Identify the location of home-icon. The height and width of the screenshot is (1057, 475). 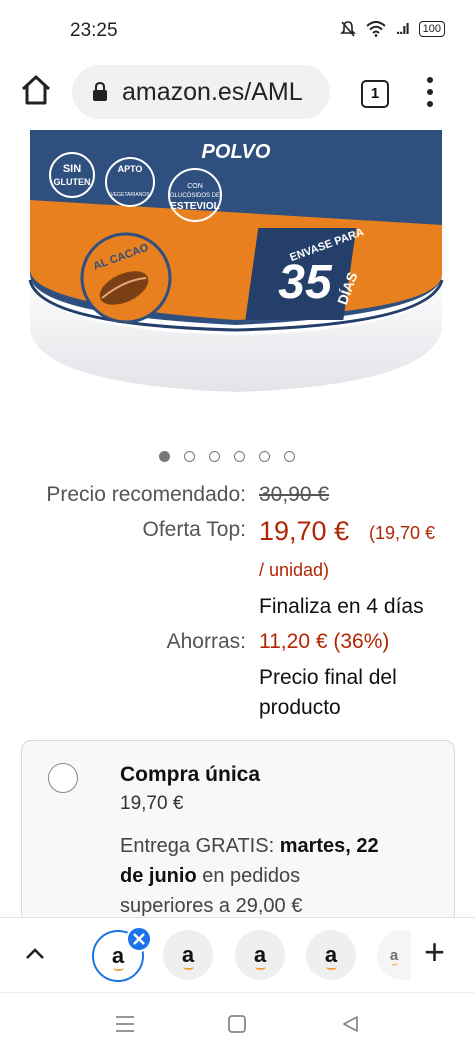
(36, 90).